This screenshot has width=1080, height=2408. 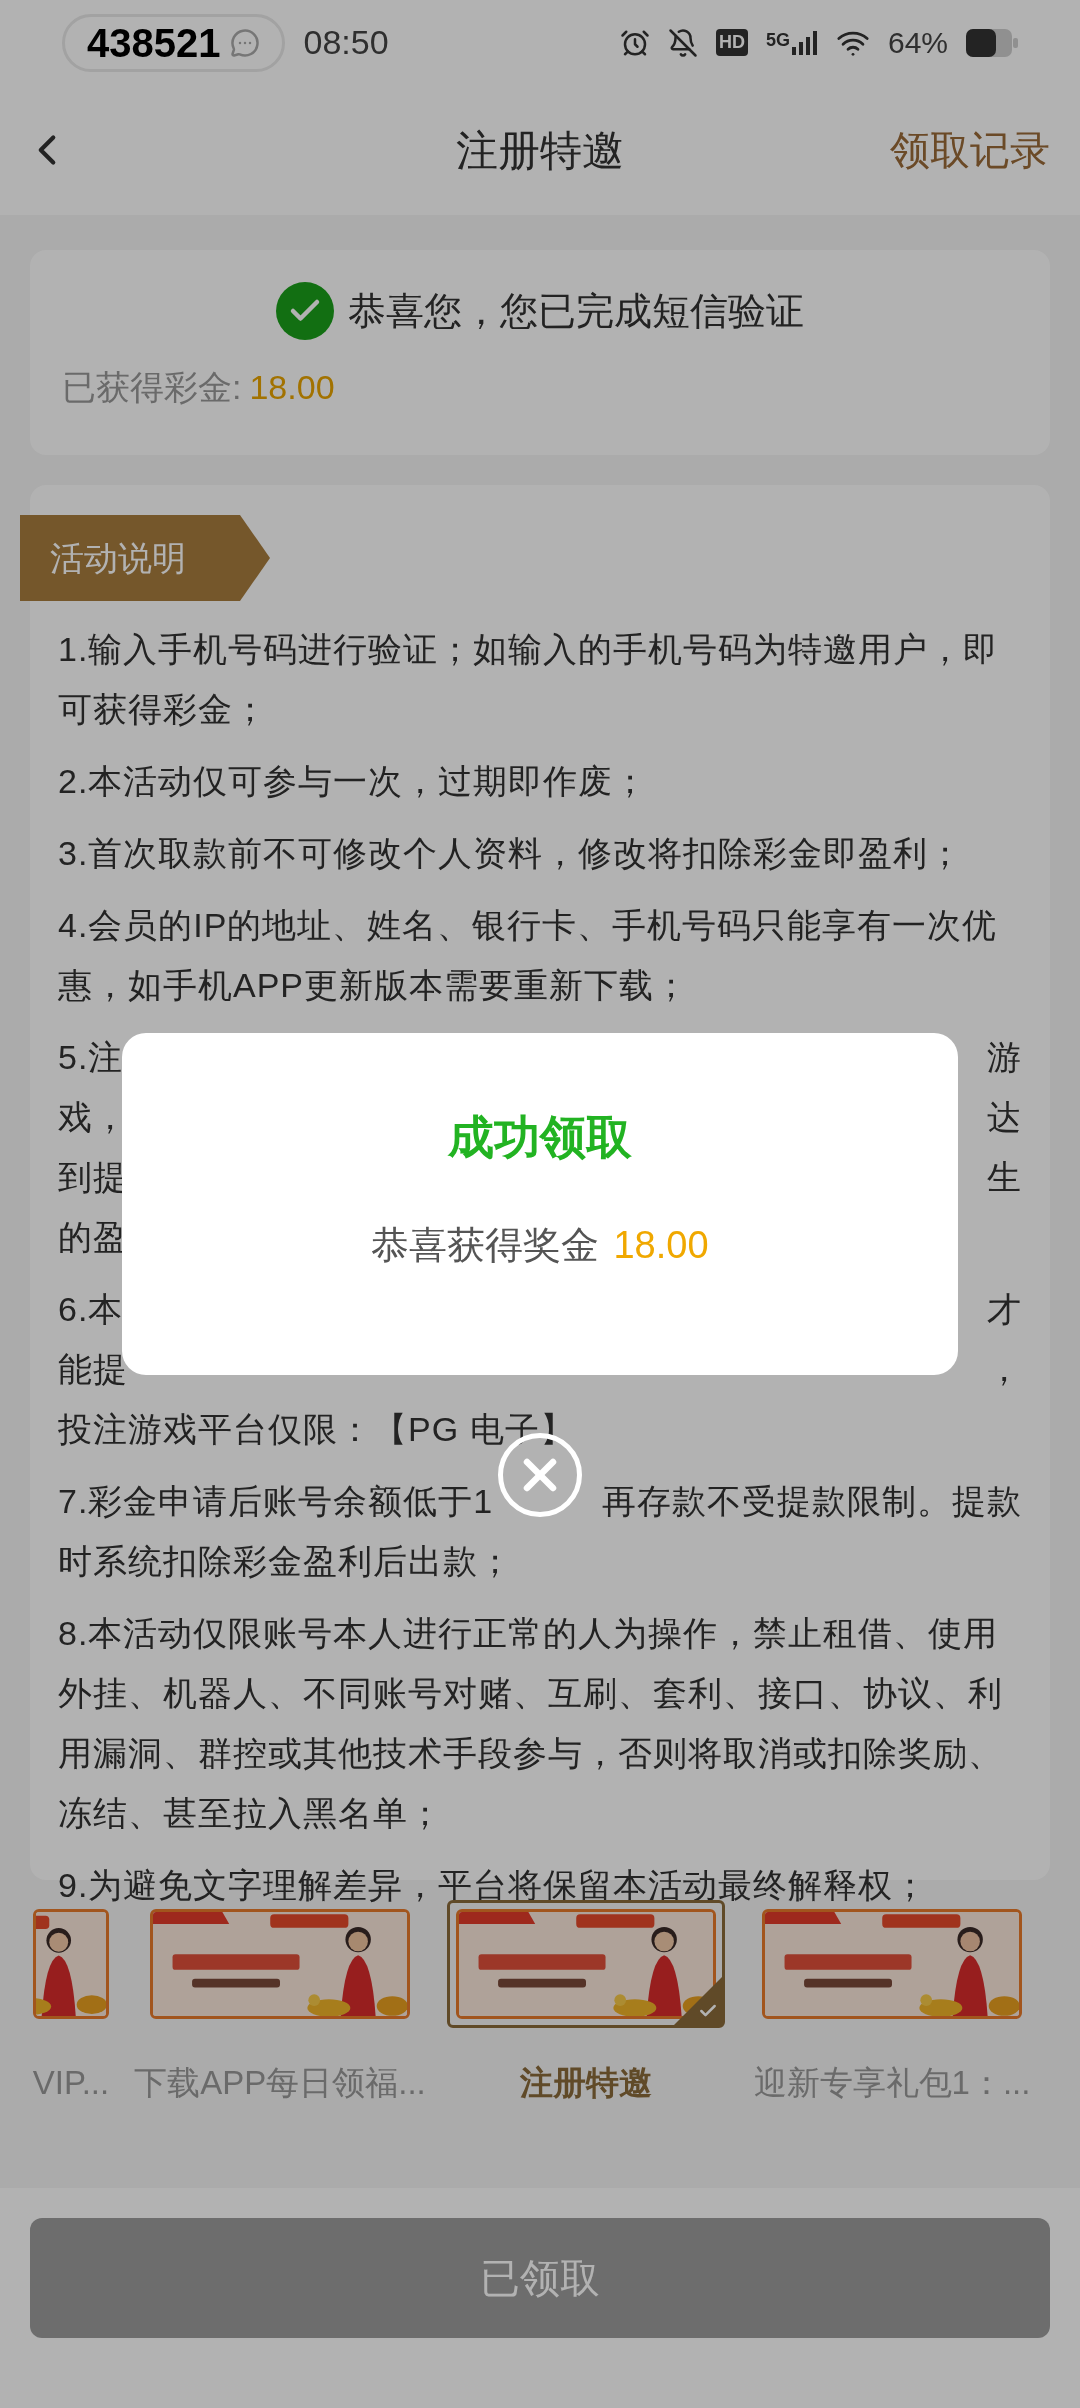 What do you see at coordinates (91, 1057) in the screenshot?
I see `rule-text: 5.注` at bounding box center [91, 1057].